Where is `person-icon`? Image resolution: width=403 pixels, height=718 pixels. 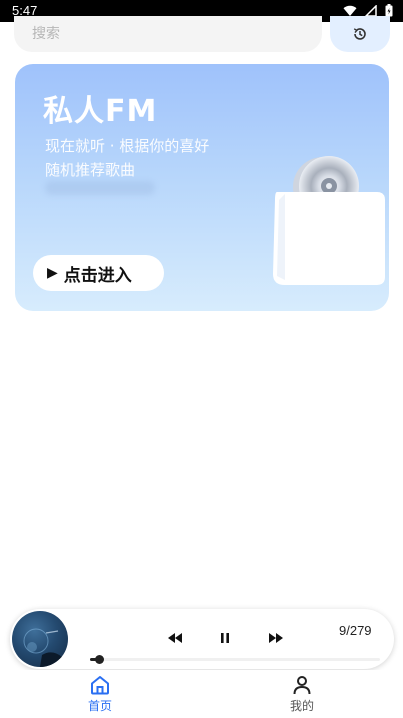 person-icon is located at coordinates (302, 685).